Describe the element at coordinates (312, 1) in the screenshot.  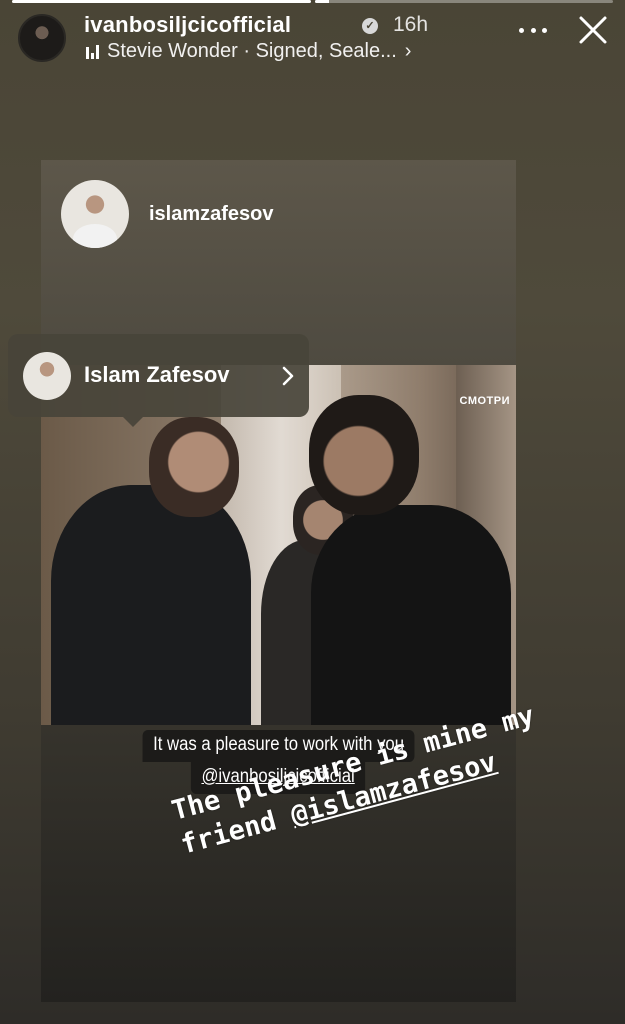
I see `story-progress` at that location.